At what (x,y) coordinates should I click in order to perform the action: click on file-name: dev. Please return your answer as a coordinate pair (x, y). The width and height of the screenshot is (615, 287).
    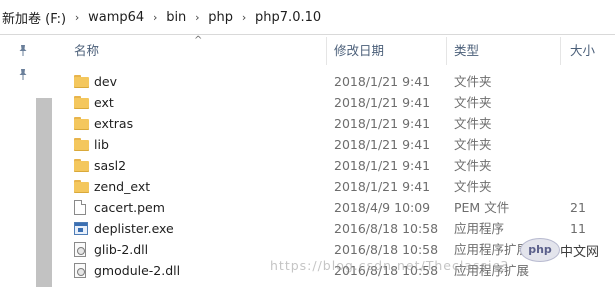
    Looking at the image, I should click on (106, 81).